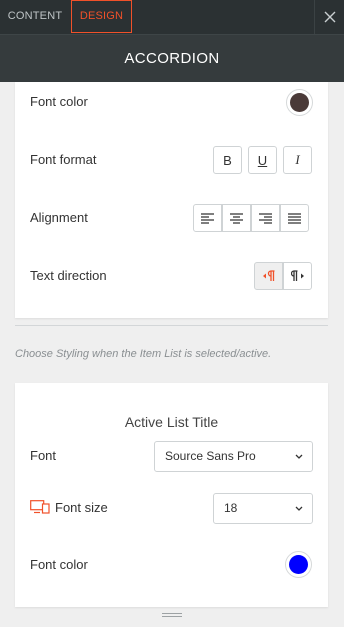  What do you see at coordinates (59, 564) in the screenshot?
I see `active-font-color-label: Font color` at bounding box center [59, 564].